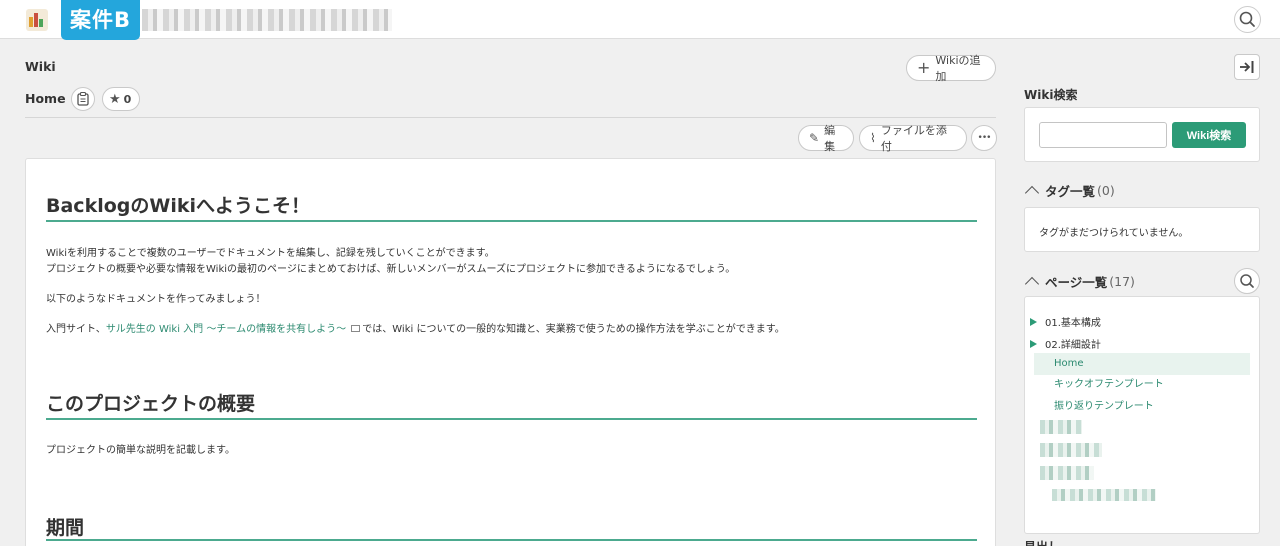 The image size is (1280, 546). Describe the element at coordinates (76, 329) in the screenshot. I see `link-prefix: 入門サイト、` at that location.